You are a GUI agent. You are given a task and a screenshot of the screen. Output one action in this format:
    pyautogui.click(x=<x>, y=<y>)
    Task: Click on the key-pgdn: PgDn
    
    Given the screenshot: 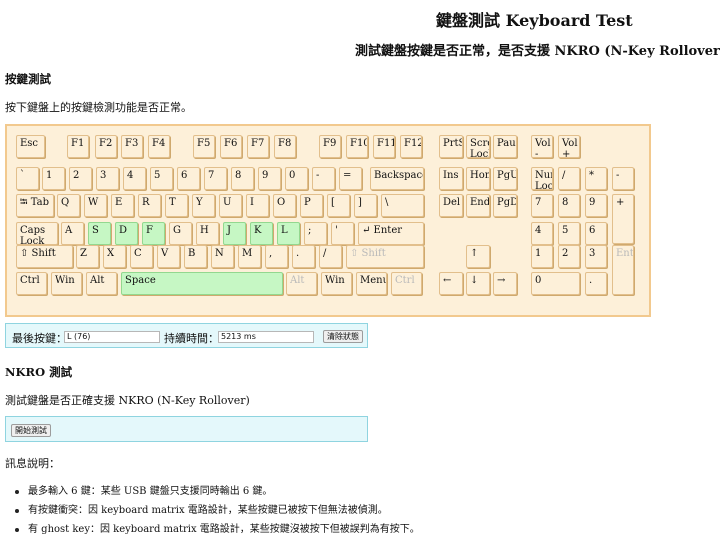 What is the action you would take?
    pyautogui.click(x=505, y=205)
    